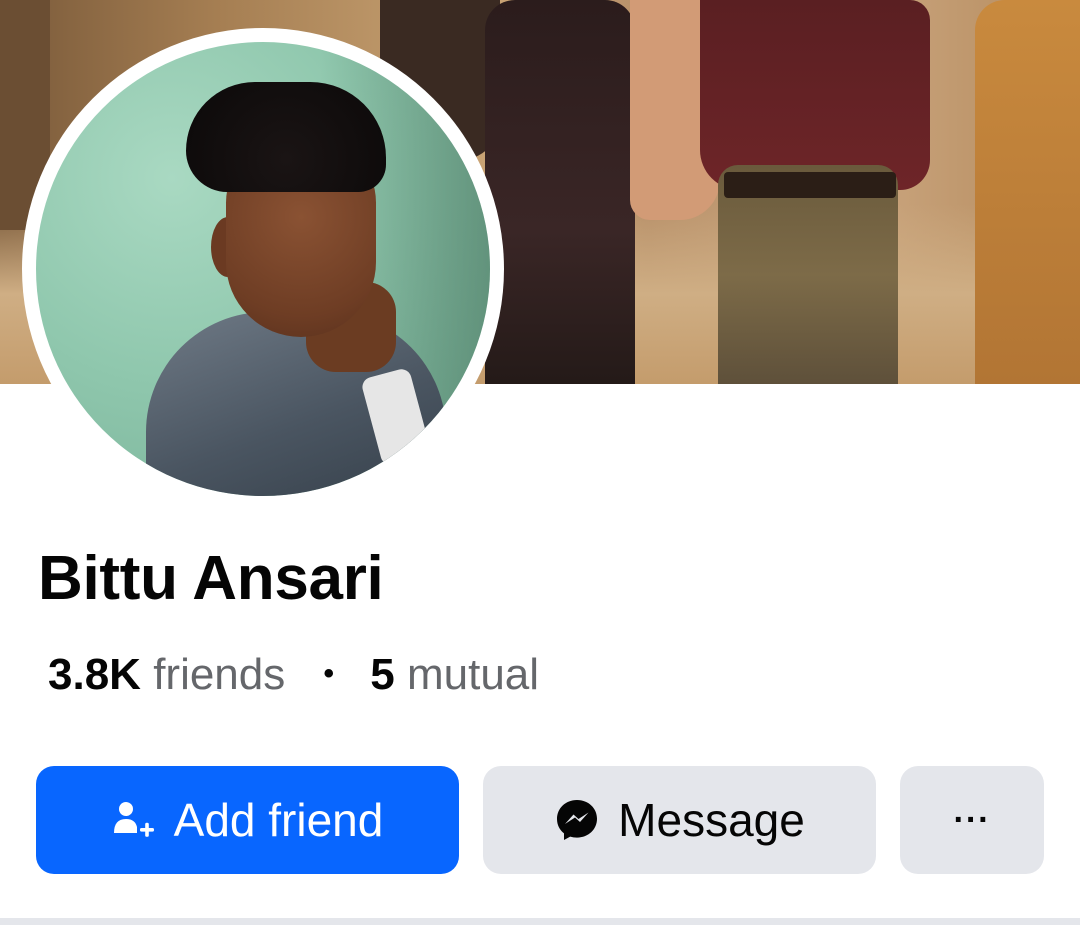 The height and width of the screenshot is (925, 1080). What do you see at coordinates (94, 674) in the screenshot?
I see `friends-count: 3.8K` at bounding box center [94, 674].